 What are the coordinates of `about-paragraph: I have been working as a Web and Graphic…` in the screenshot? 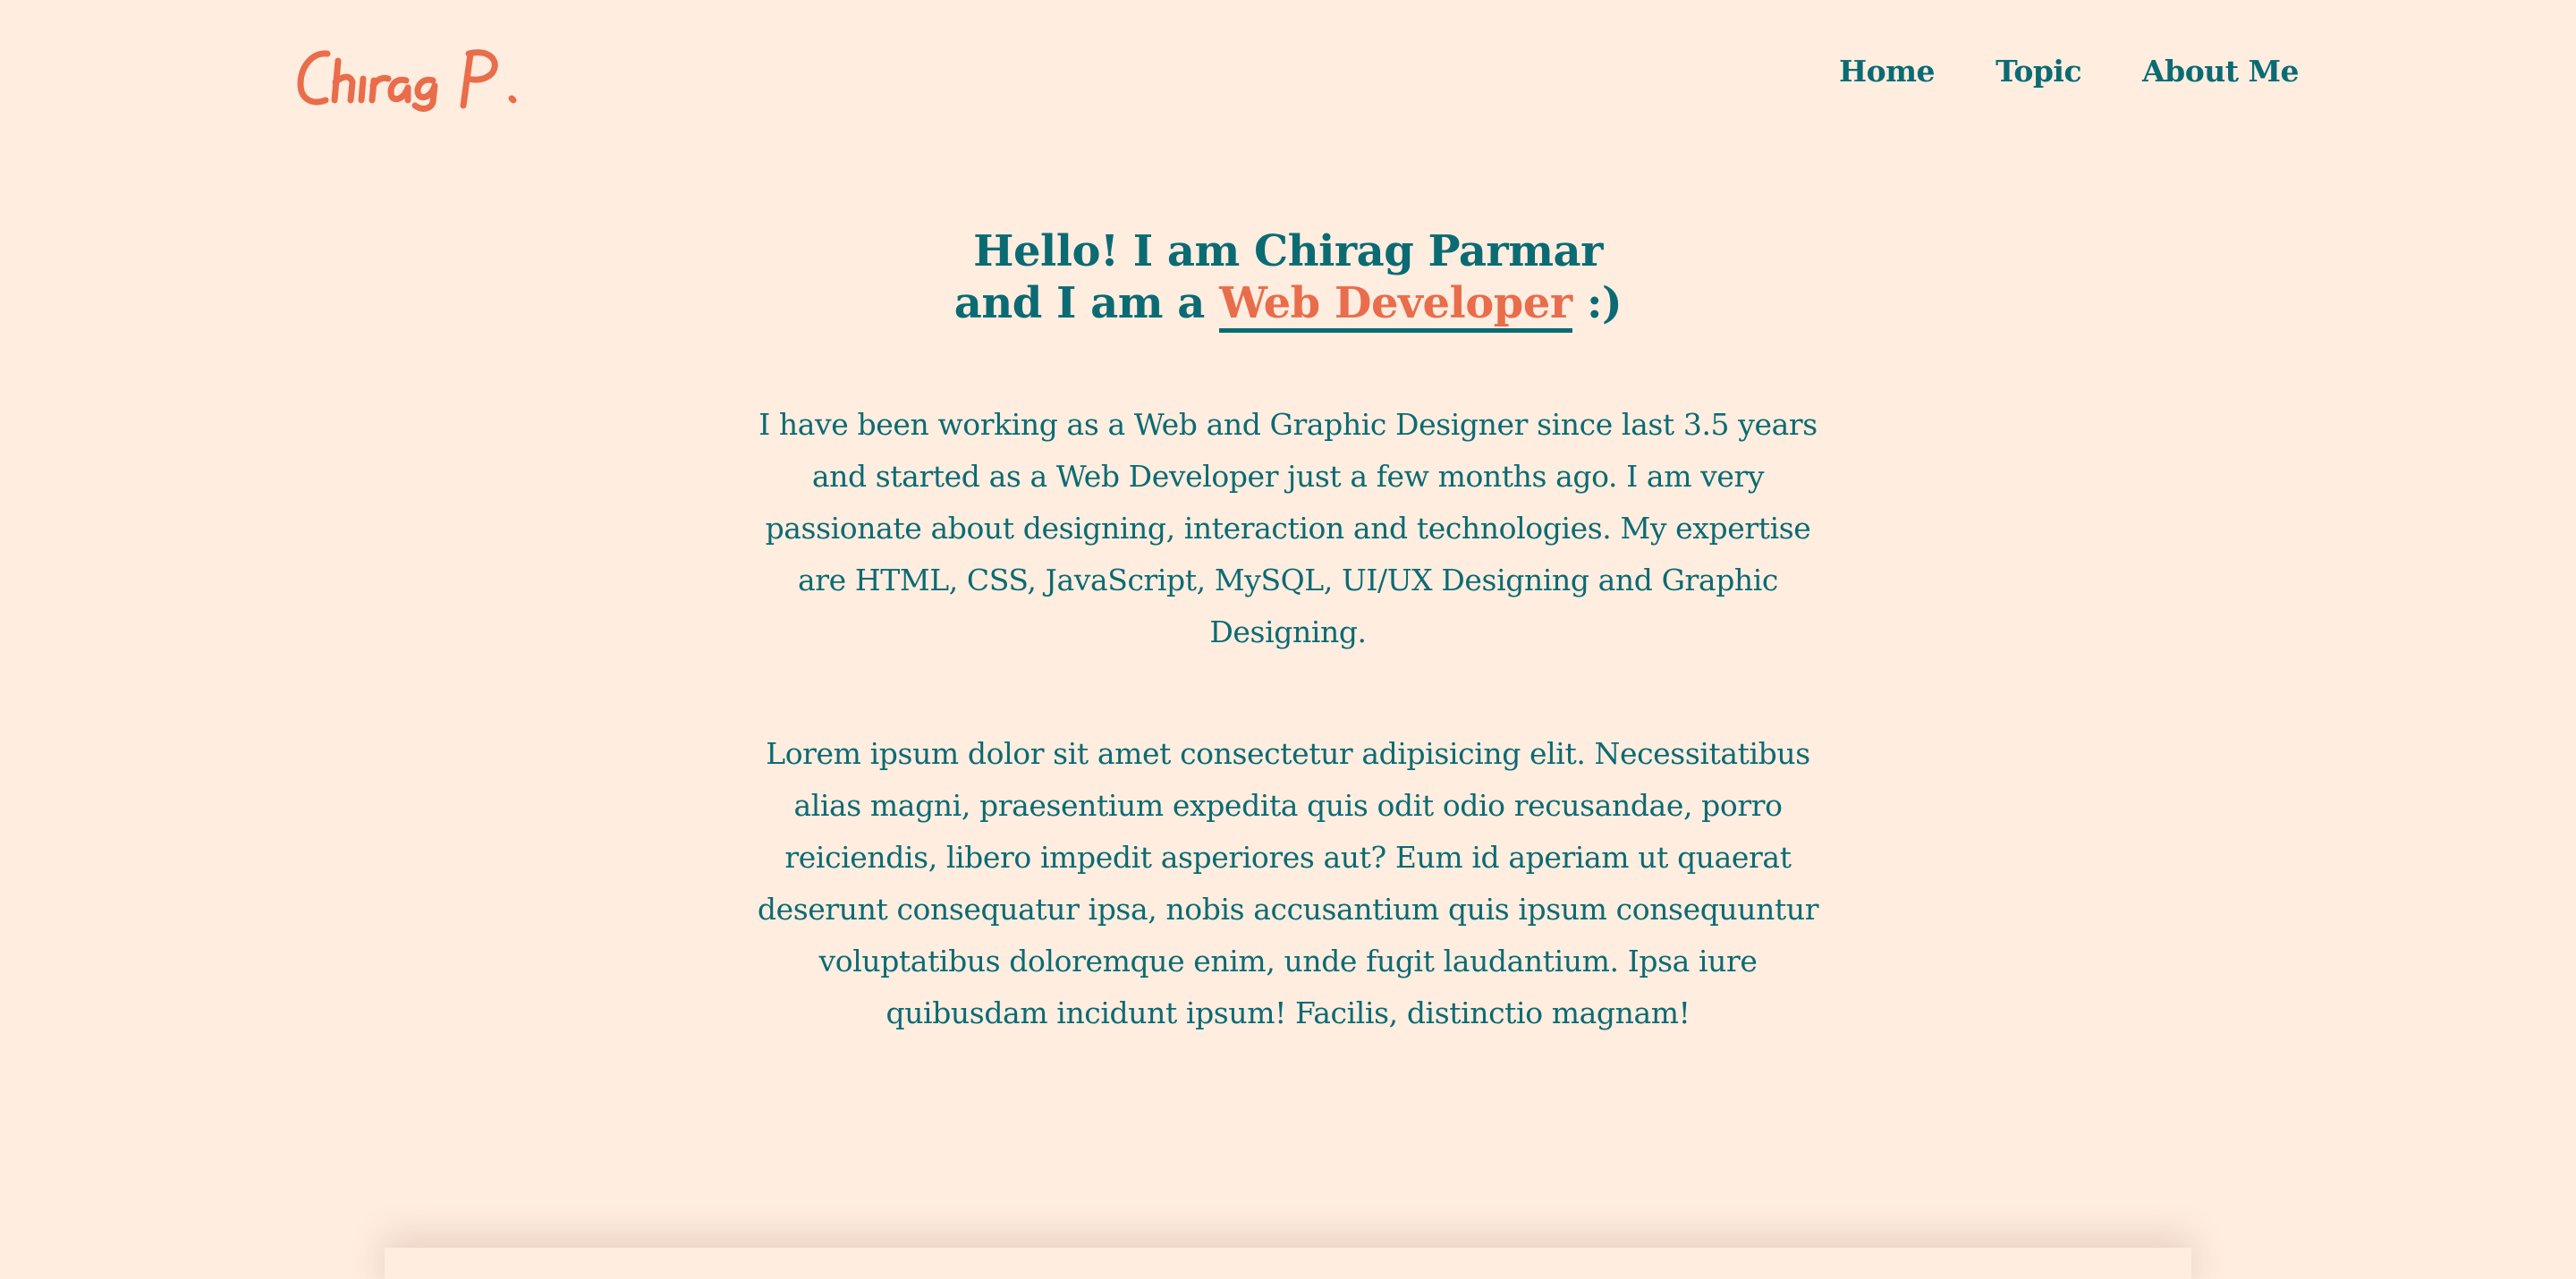 It's located at (1288, 528).